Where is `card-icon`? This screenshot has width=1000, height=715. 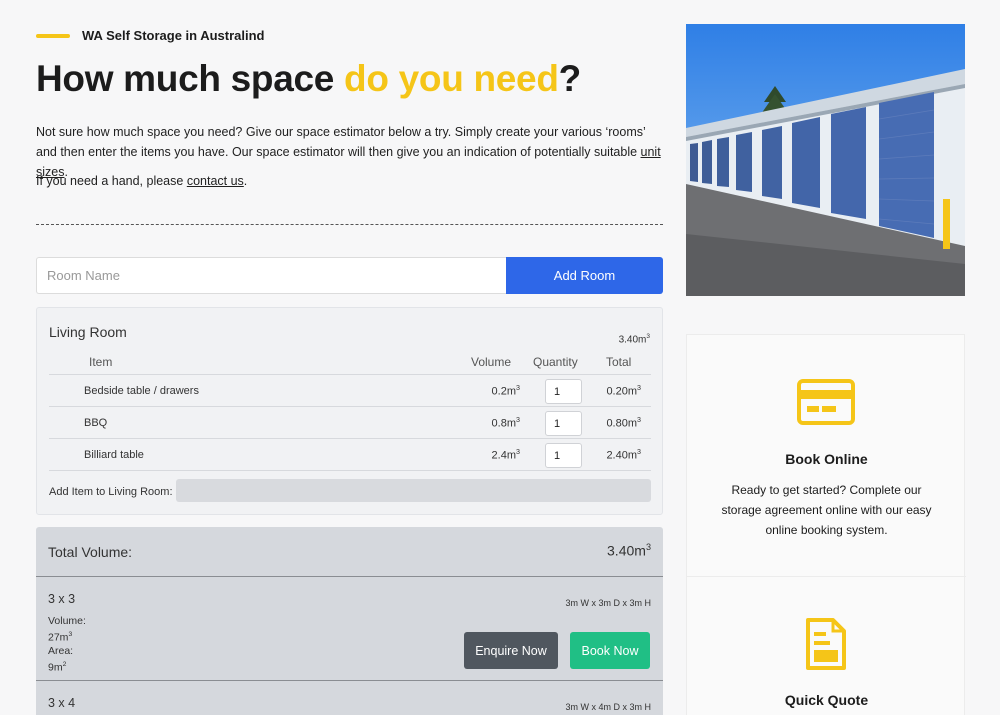
card-icon is located at coordinates (826, 404).